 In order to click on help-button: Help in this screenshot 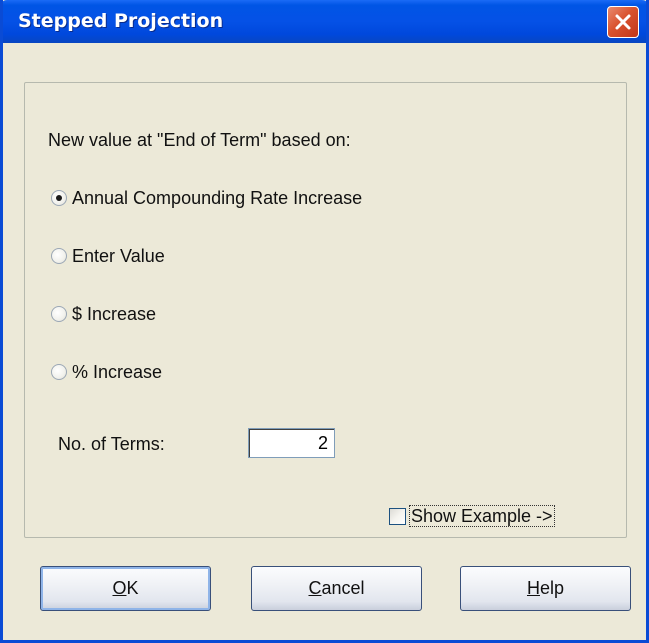, I will do `click(545, 588)`.